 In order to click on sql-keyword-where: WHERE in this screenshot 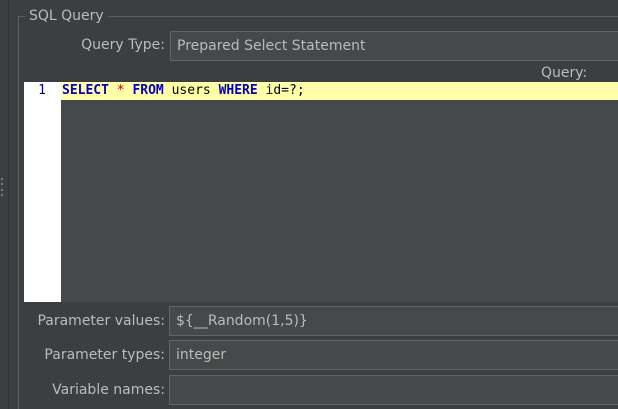, I will do `click(238, 90)`.